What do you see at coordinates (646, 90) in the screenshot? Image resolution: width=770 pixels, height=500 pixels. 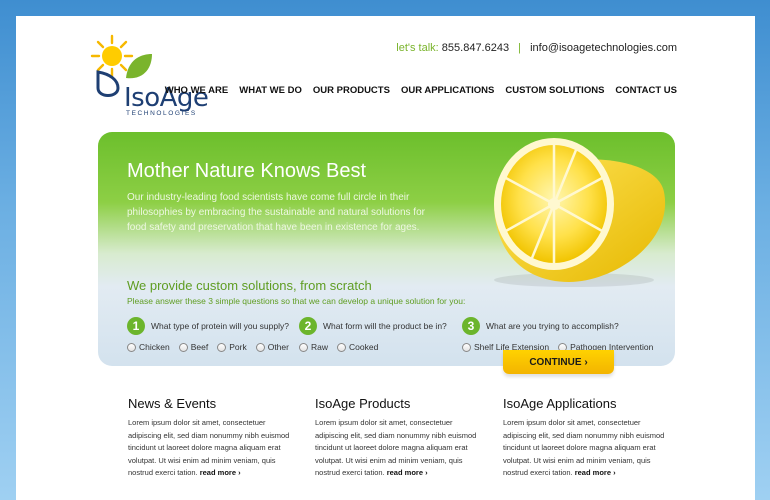 I see `nav-contact-us: CONTACT US` at bounding box center [646, 90].